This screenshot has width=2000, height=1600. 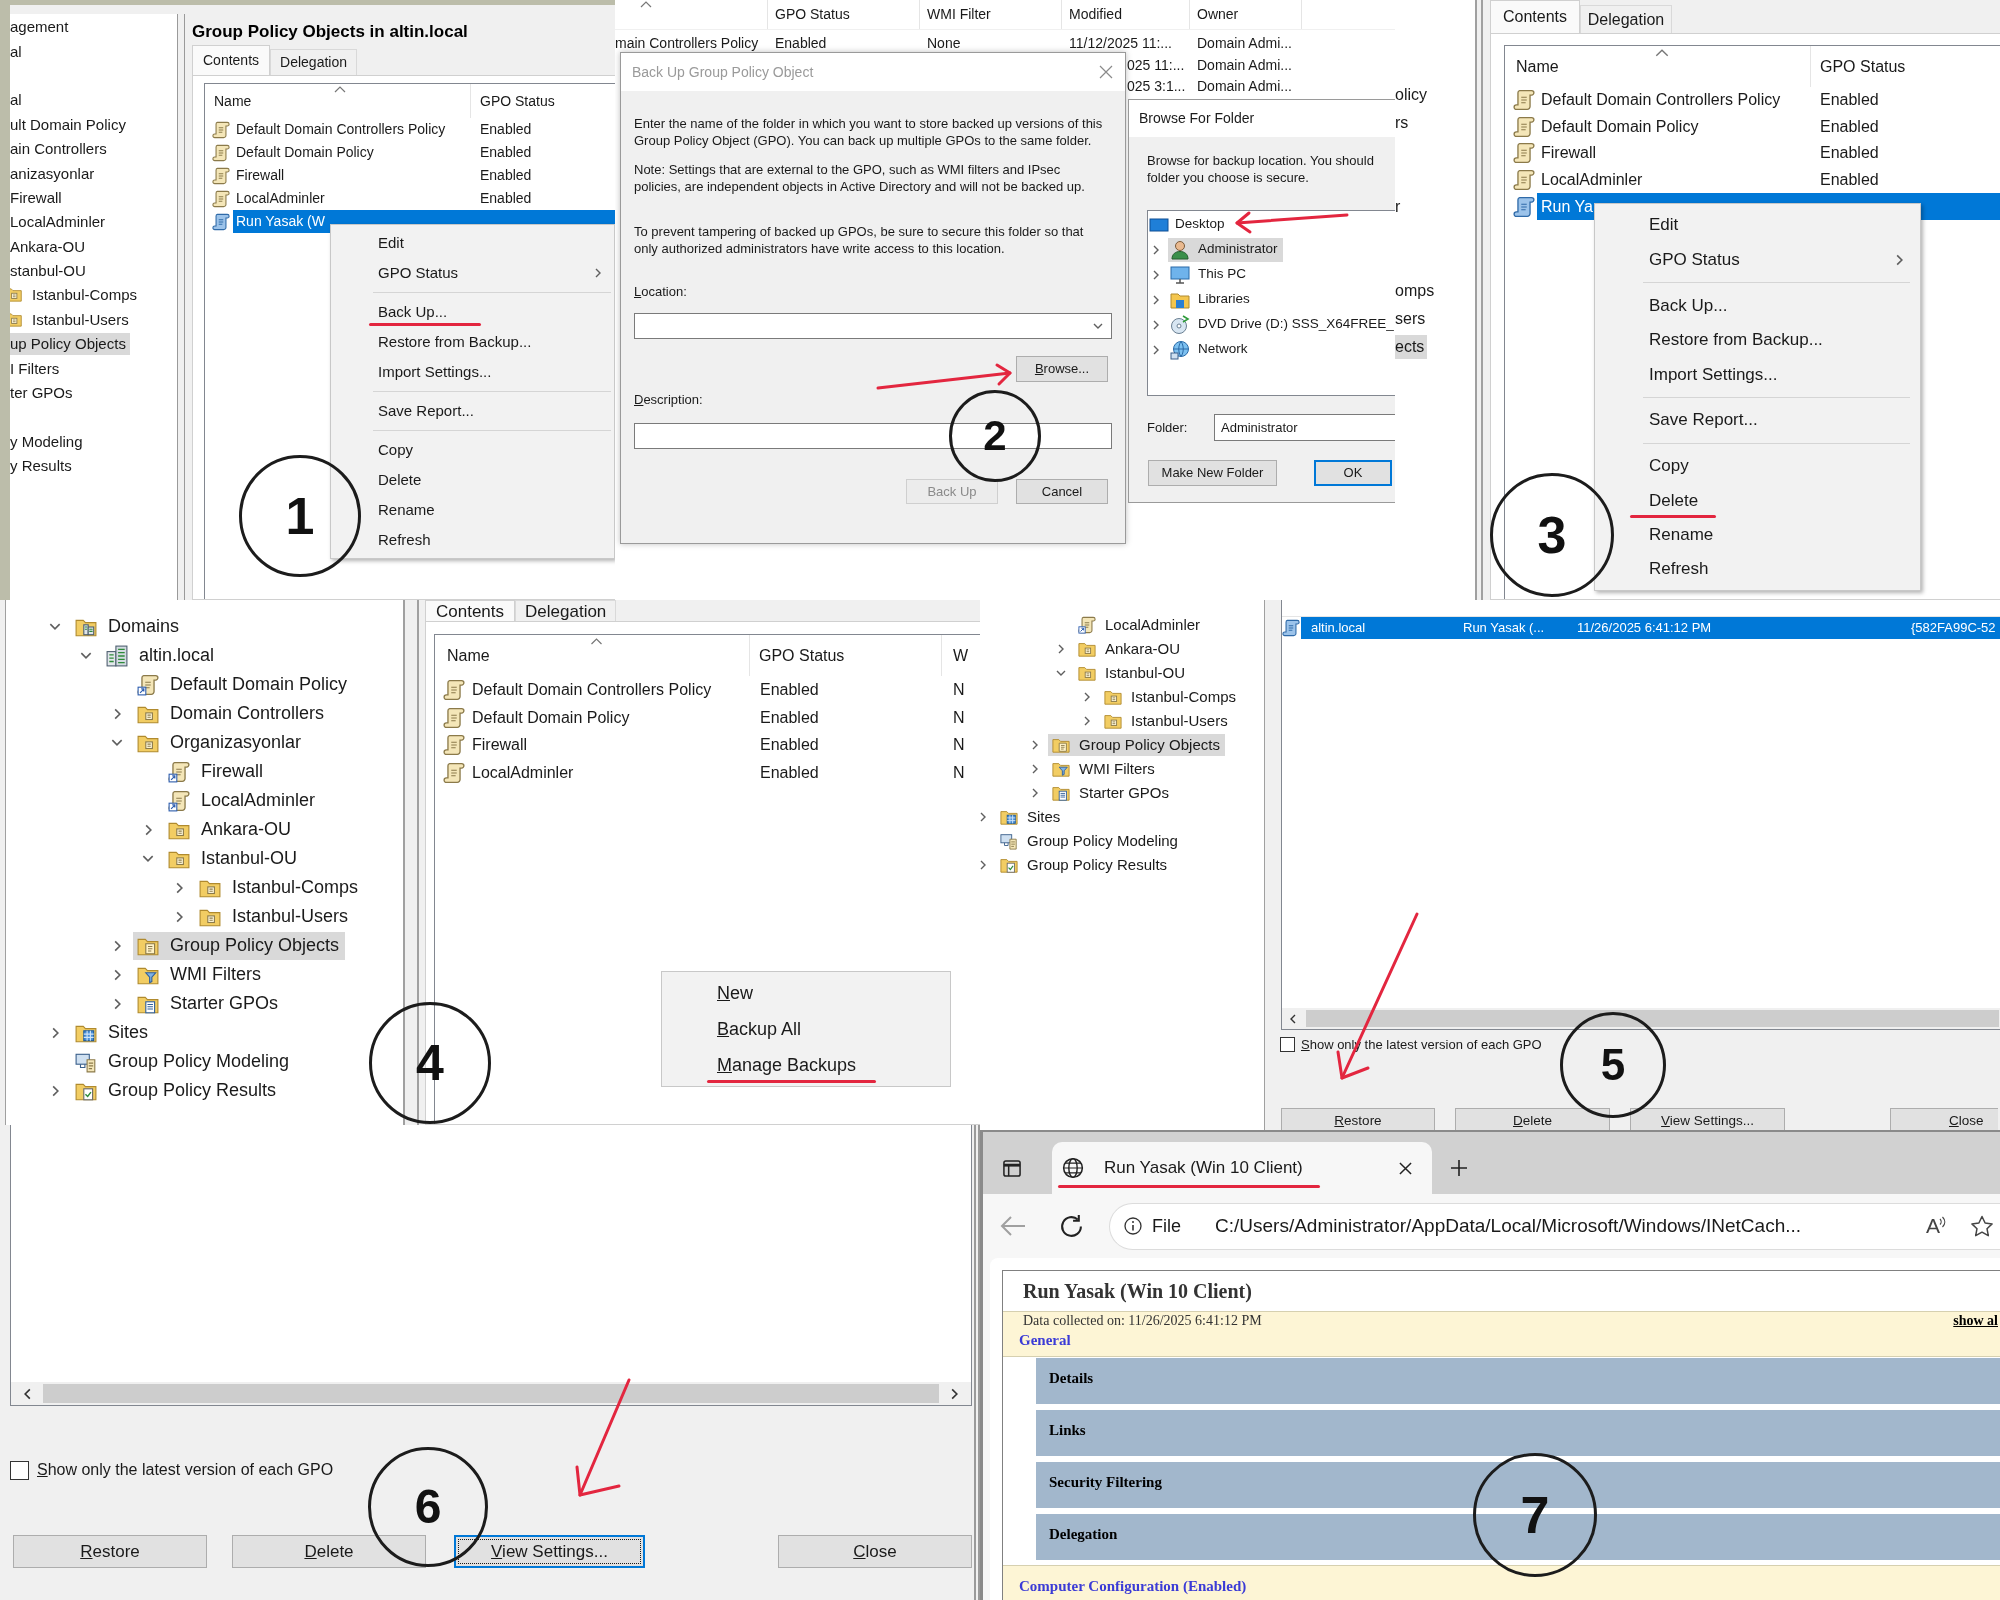 What do you see at coordinates (1211, 299) in the screenshot?
I see `tree-item: Libraries` at bounding box center [1211, 299].